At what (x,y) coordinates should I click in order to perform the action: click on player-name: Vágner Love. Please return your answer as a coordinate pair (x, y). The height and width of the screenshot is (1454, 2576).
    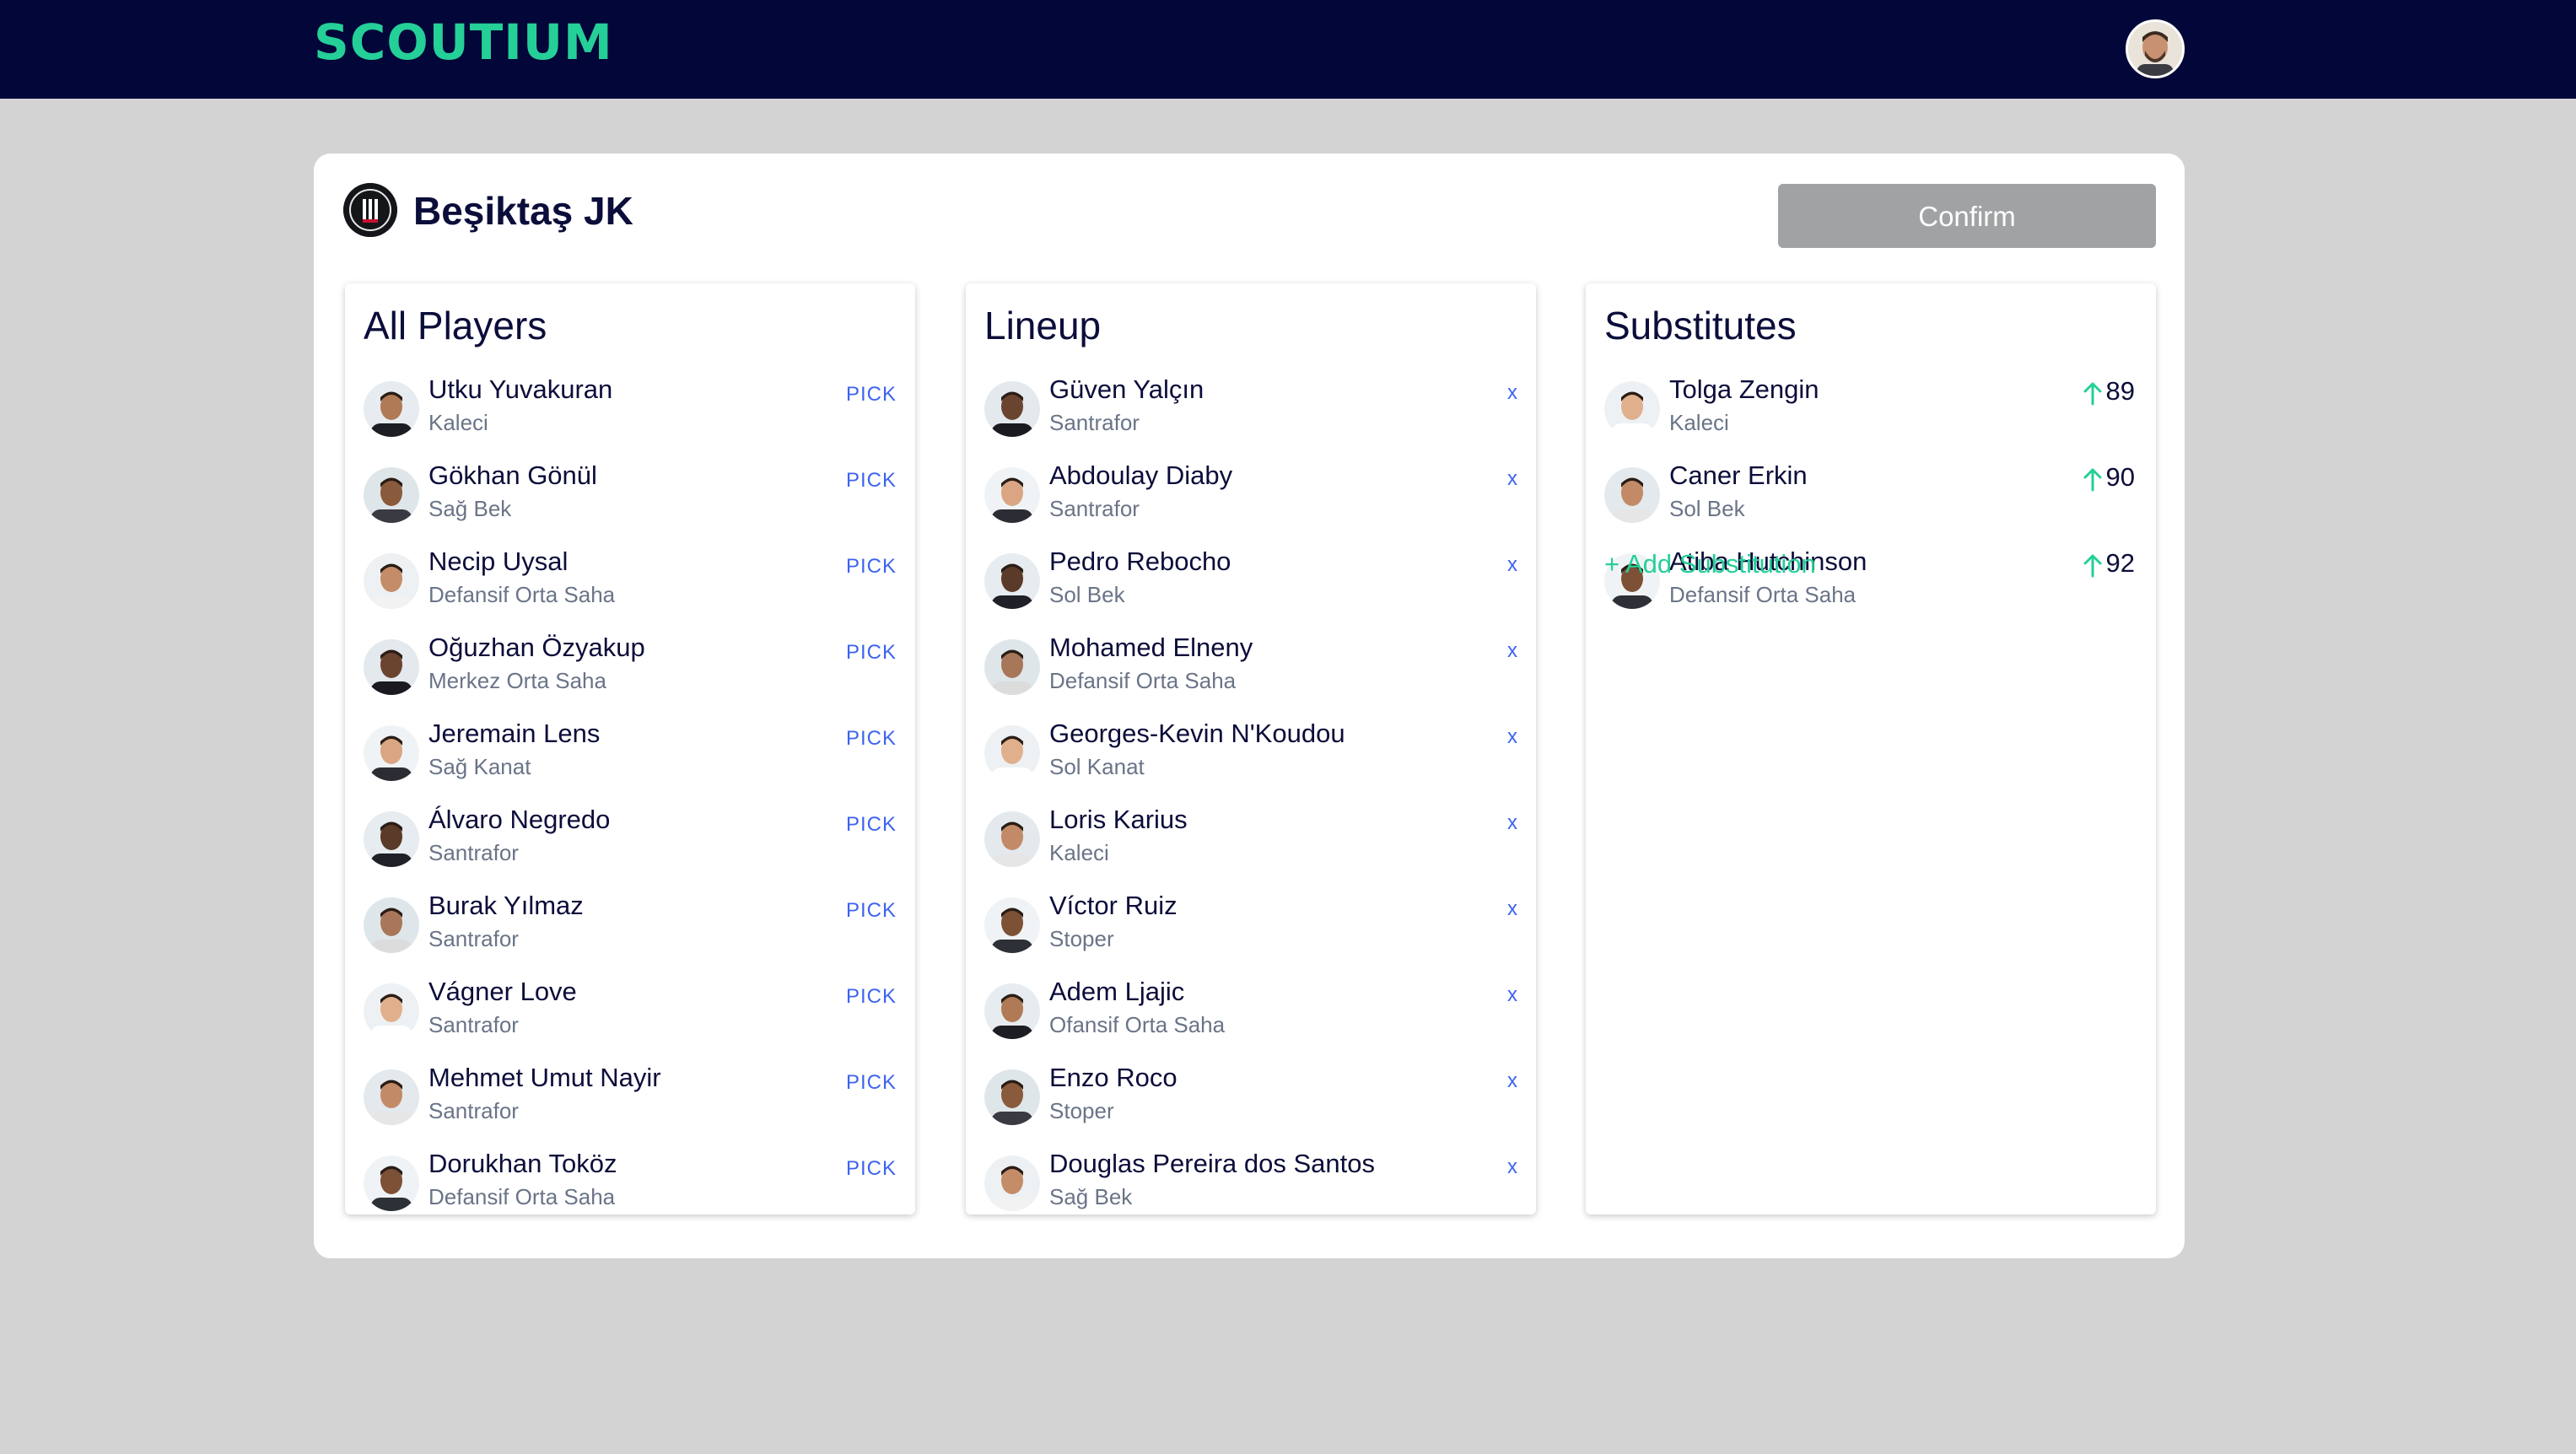
    Looking at the image, I should click on (502, 992).